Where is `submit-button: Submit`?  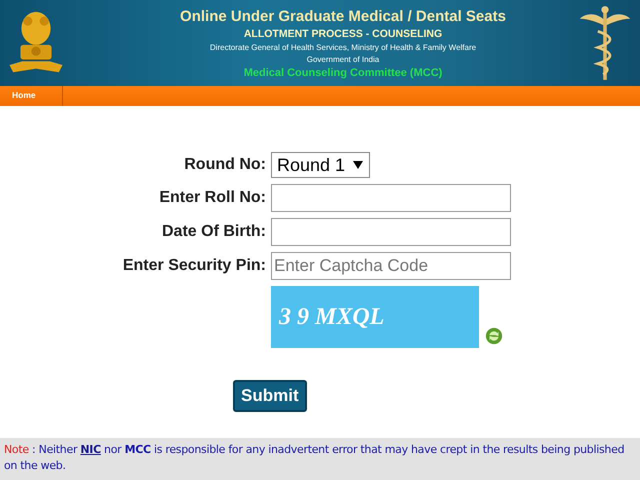 submit-button: Submit is located at coordinates (270, 396).